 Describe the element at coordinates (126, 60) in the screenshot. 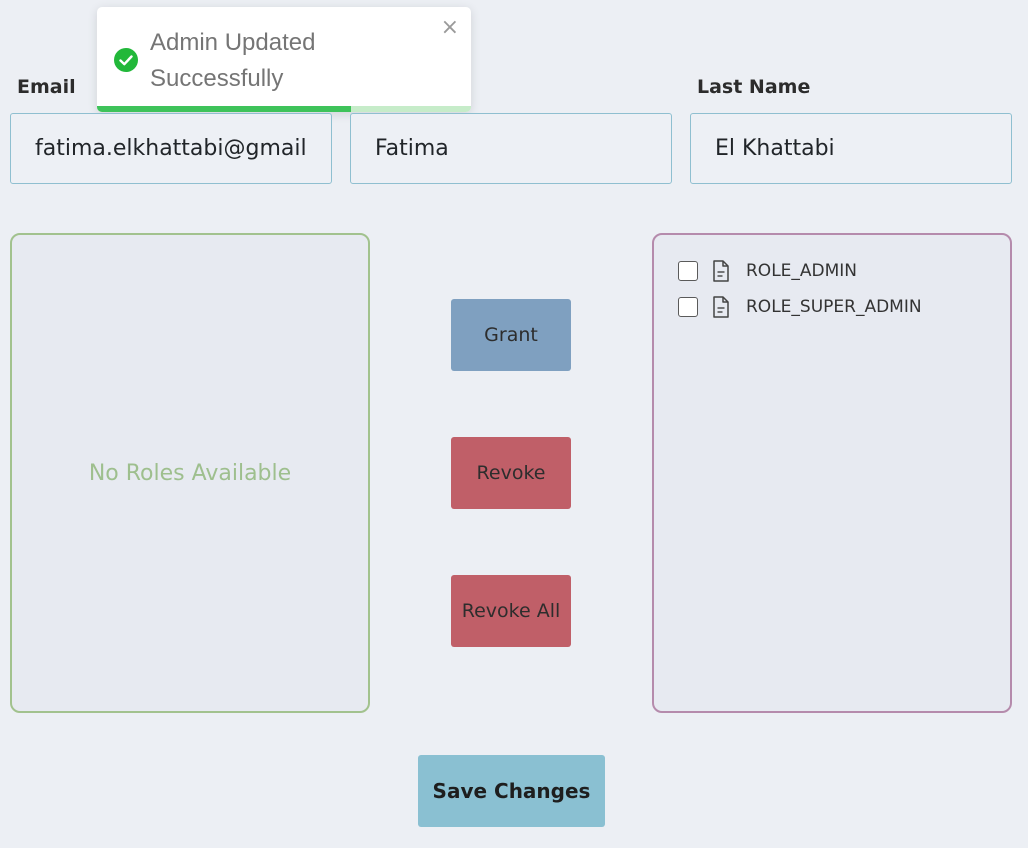

I see `check-circle-icon` at that location.